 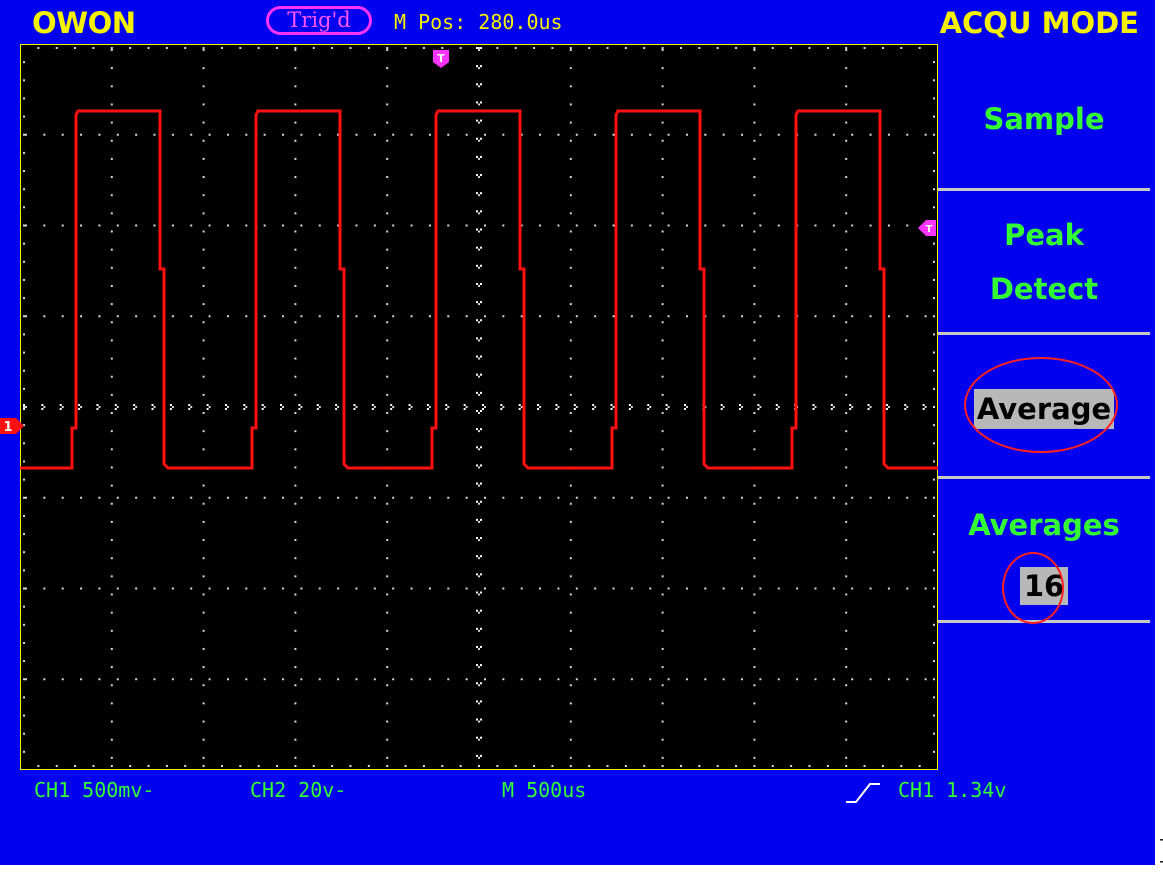 What do you see at coordinates (929, 229) in the screenshot?
I see `svg-text: T` at bounding box center [929, 229].